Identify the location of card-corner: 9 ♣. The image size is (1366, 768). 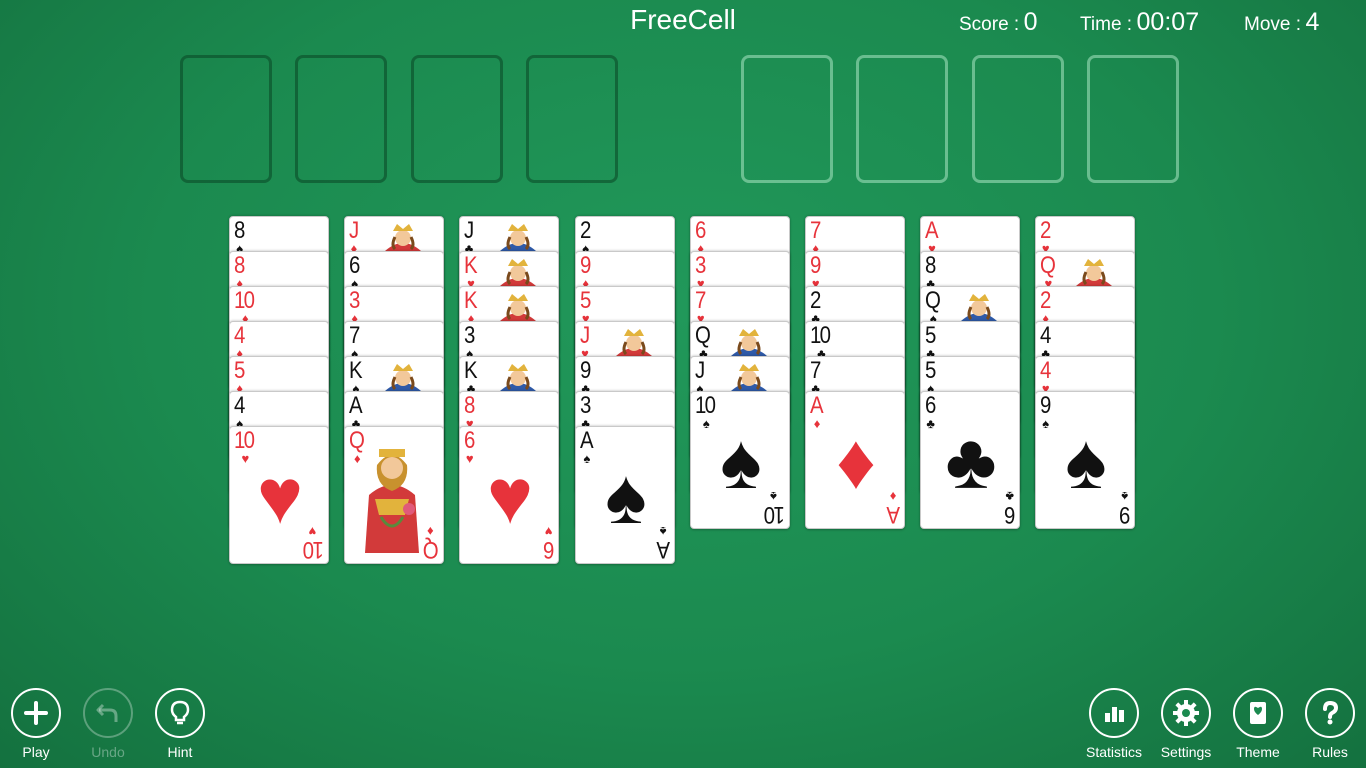
(585, 377).